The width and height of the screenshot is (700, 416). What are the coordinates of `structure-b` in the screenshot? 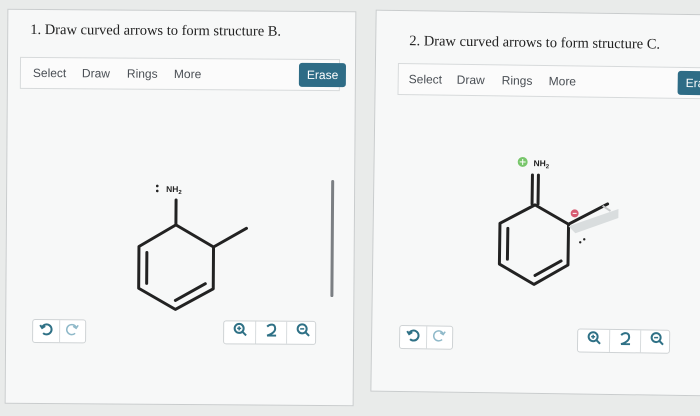 It's located at (192, 254).